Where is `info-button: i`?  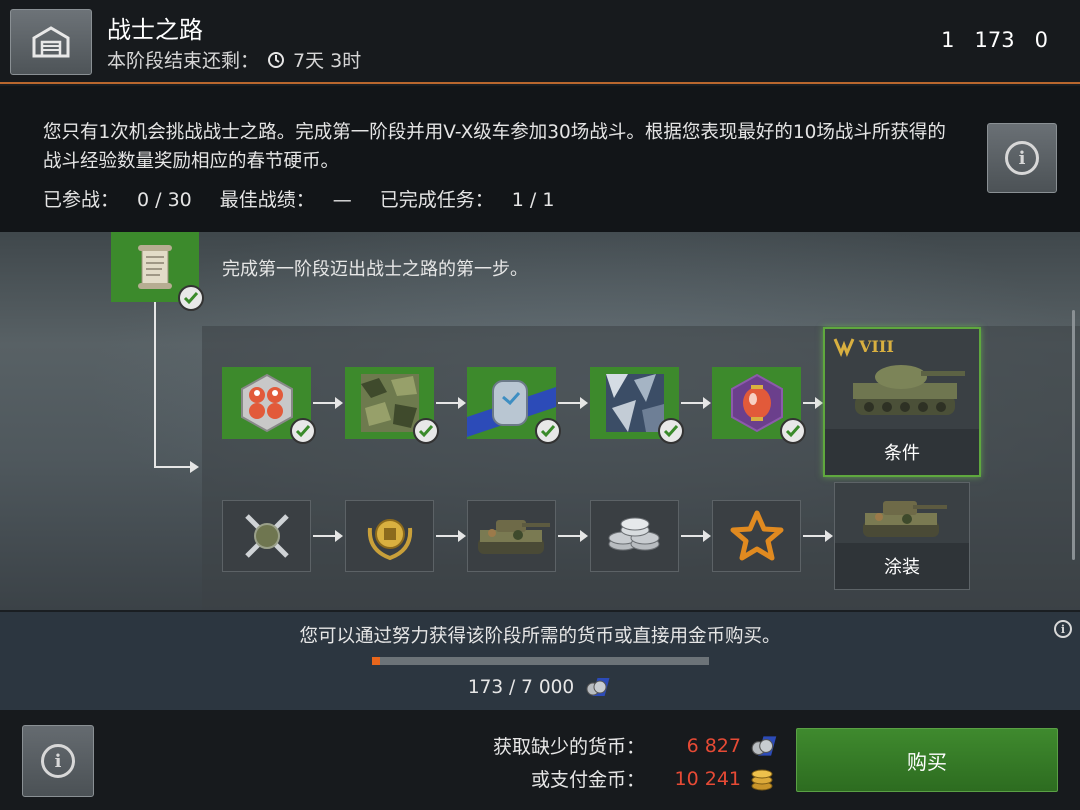
info-button: i is located at coordinates (1022, 158).